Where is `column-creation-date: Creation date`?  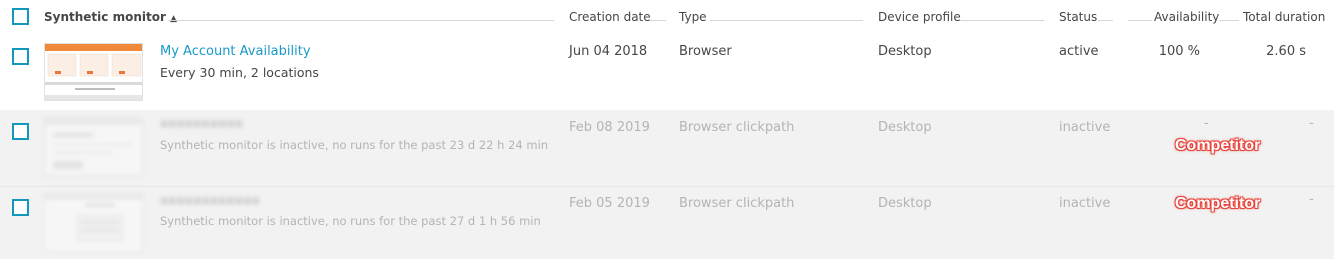 column-creation-date: Creation date is located at coordinates (610, 17).